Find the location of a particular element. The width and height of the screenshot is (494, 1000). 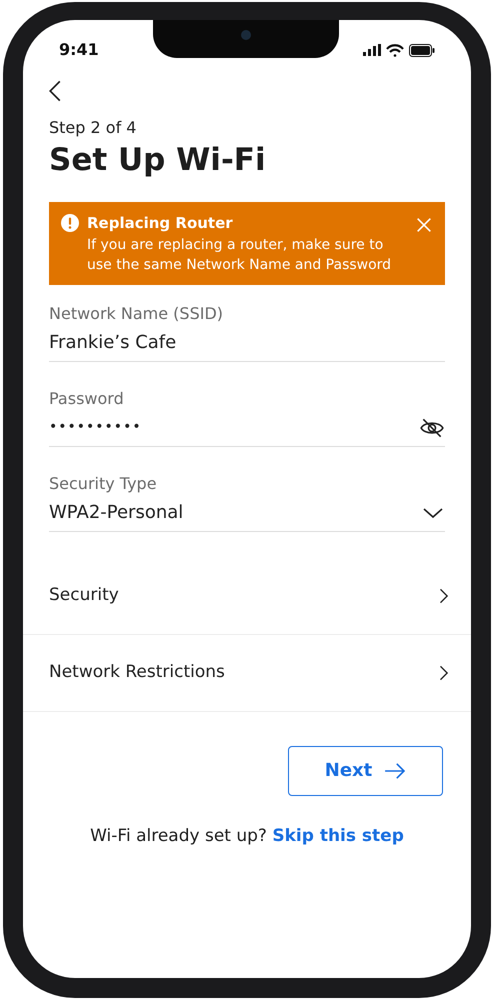

field-value: •••••••••• is located at coordinates (95, 427).